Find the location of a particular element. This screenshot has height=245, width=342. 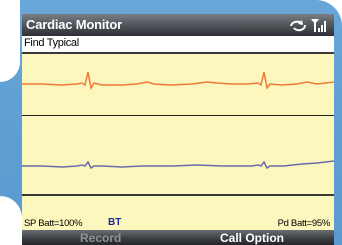

title-bar: Cardiac Monitor is located at coordinates (178, 25).